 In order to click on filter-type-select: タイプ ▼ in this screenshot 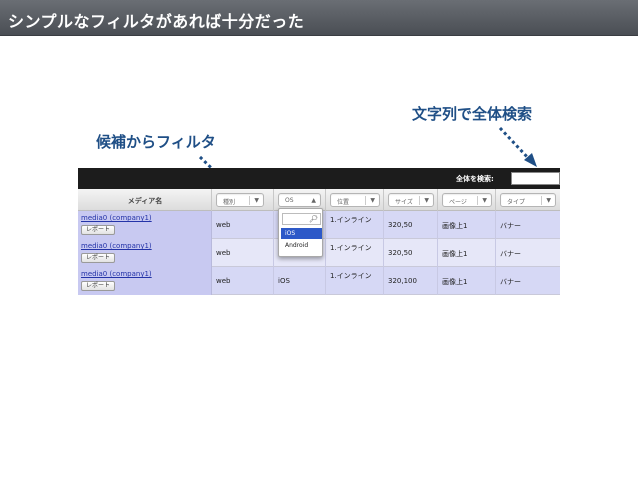, I will do `click(528, 200)`.